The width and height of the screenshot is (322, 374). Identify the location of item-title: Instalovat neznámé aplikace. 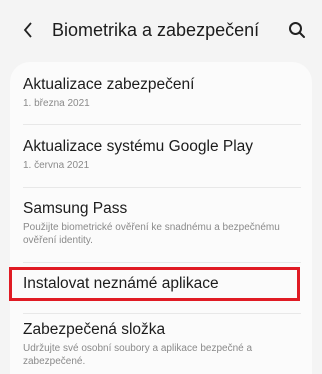
(121, 283).